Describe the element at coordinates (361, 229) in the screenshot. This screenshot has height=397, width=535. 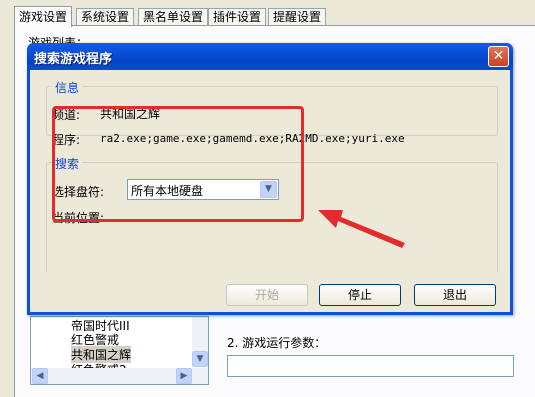
I see `annotation-arrow-icon` at that location.